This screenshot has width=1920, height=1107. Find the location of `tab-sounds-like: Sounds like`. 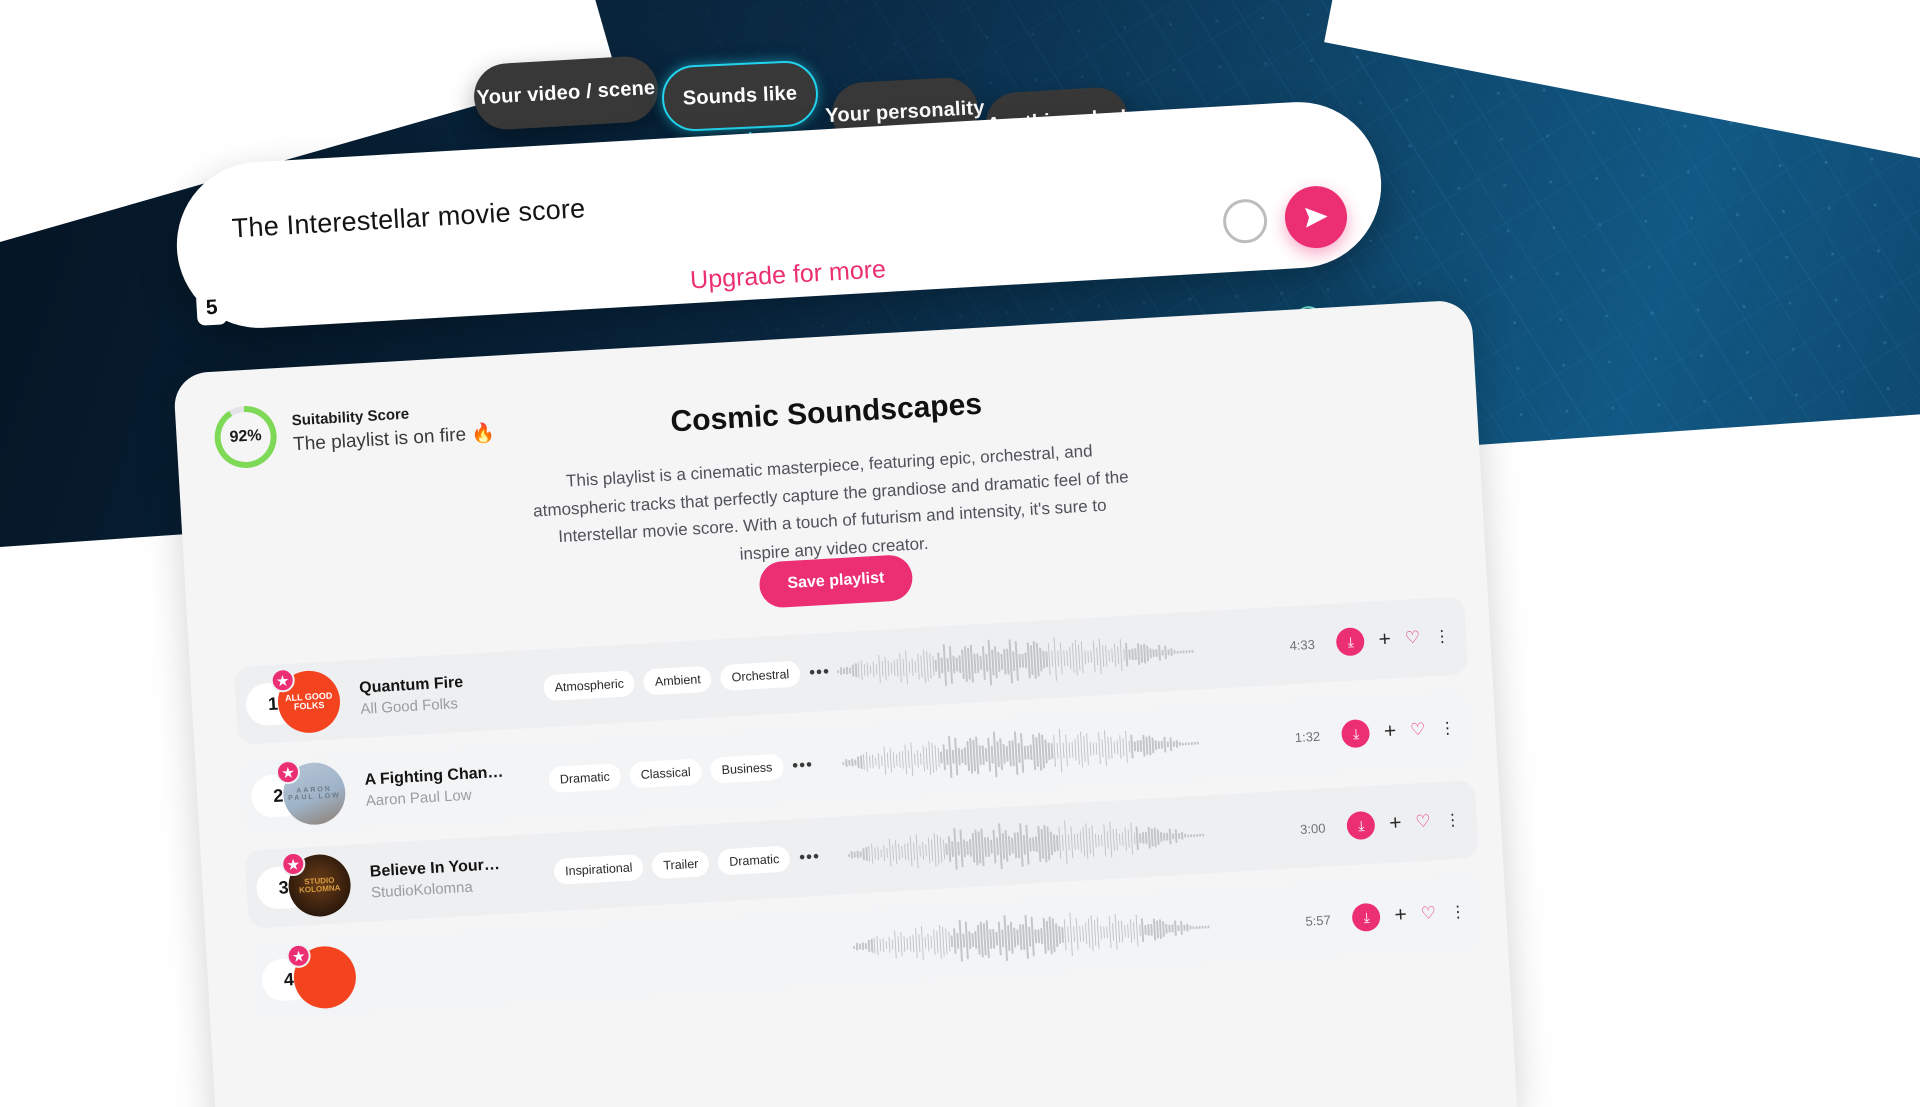

tab-sounds-like: Sounds like is located at coordinates (740, 96).